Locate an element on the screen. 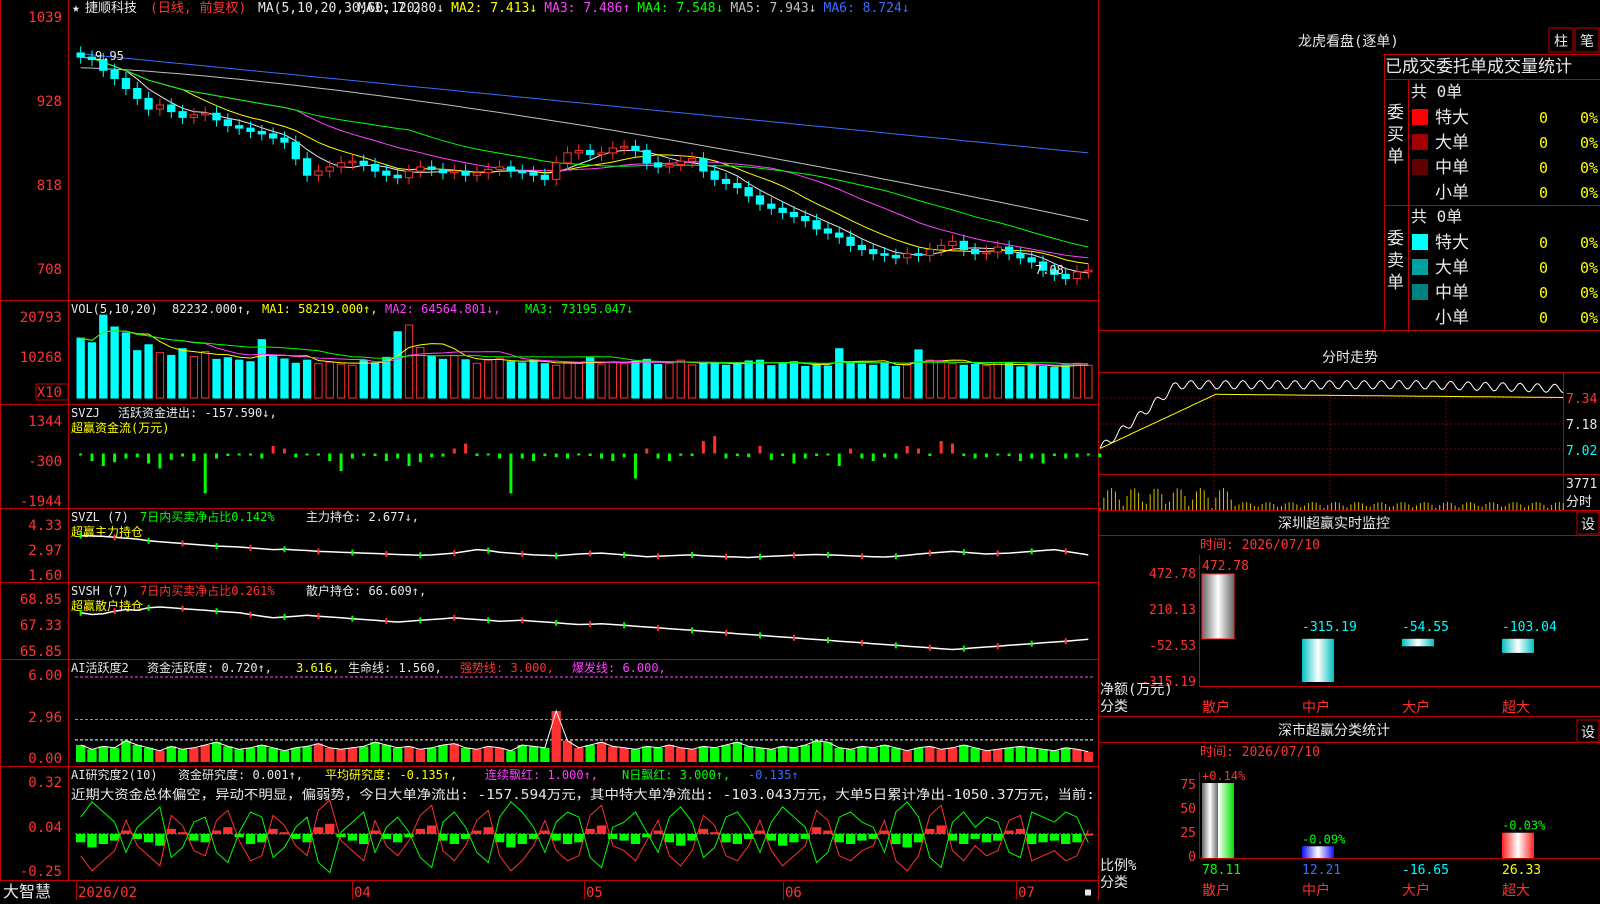 The image size is (1600, 904). svzj-header: SVZJ 活跃资金进出: -157.590↓, 超赢资金流(万元) is located at coordinates (174, 420).